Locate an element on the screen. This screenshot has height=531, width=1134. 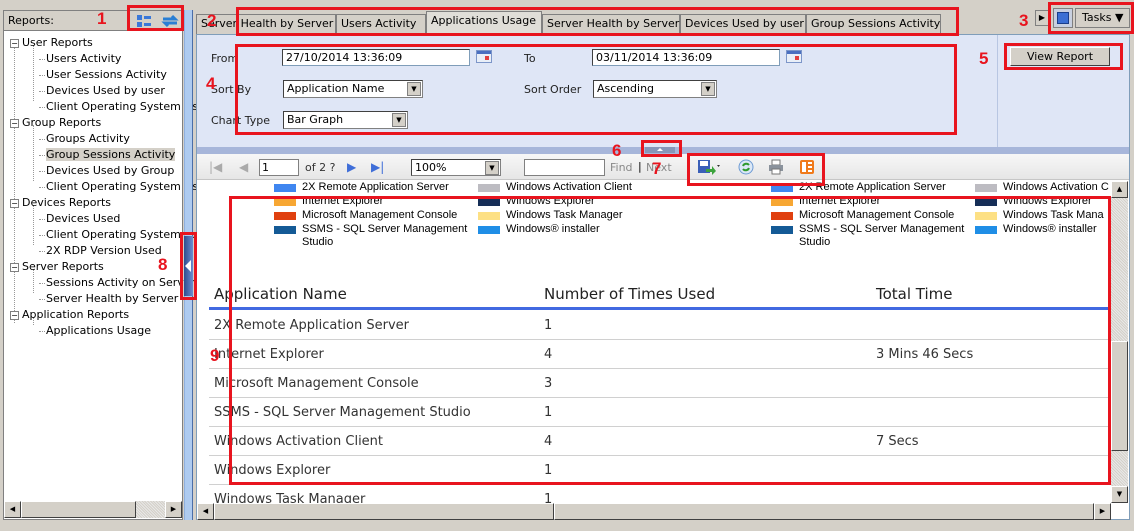
tab-server-health-by-server-2: Server Health by Server is located at coordinates (611, 24).